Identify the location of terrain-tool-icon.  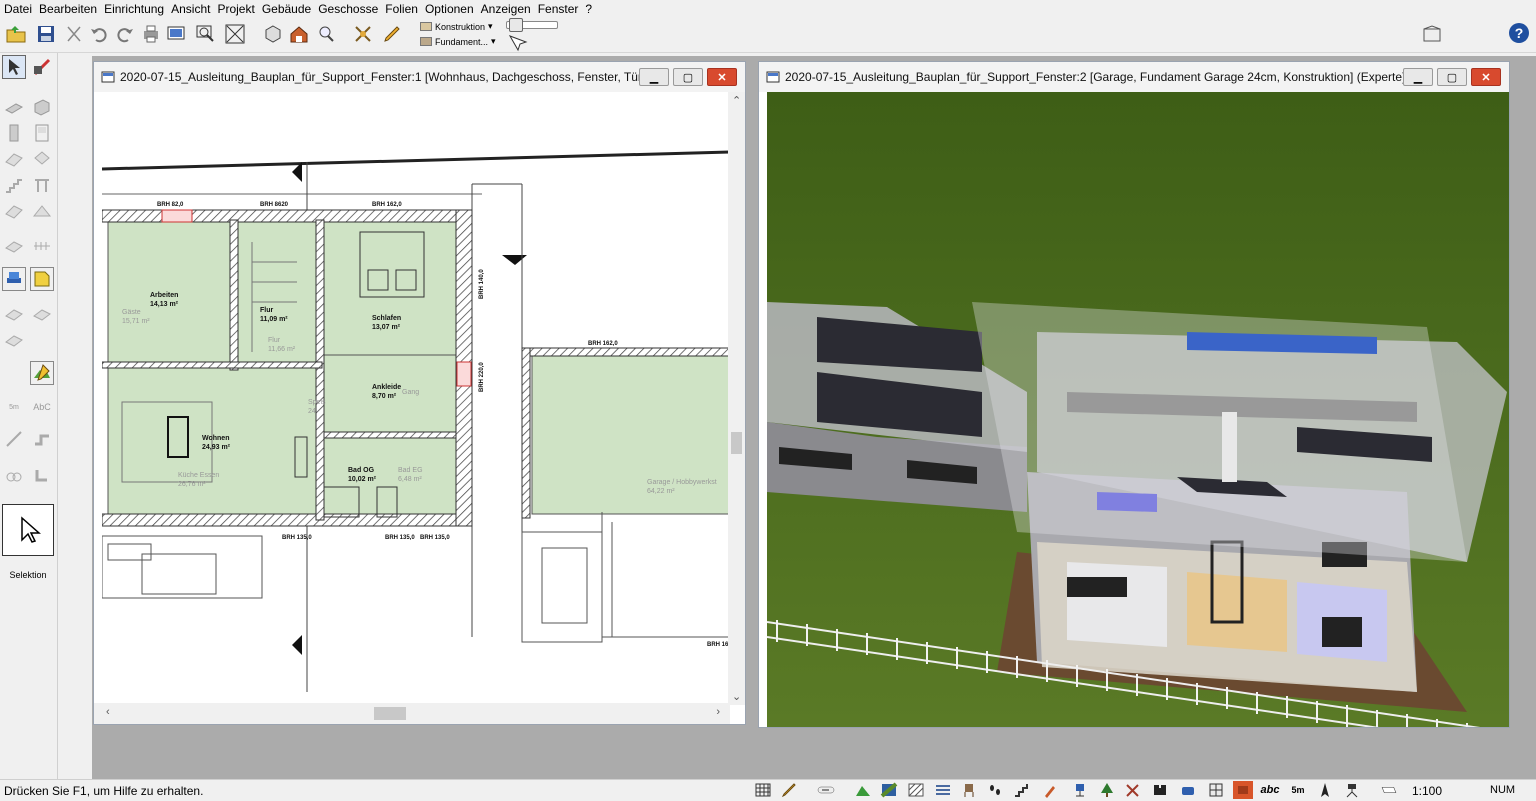
(42, 373).